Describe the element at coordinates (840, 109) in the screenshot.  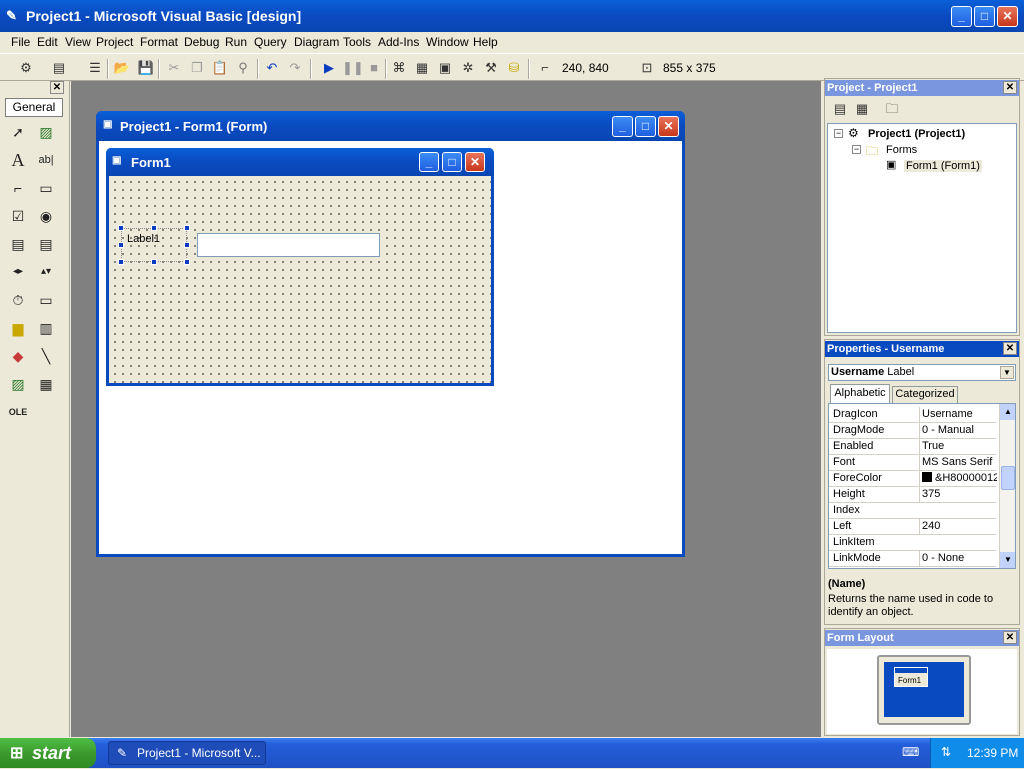
I see `view-code-icon: ▤` at that location.